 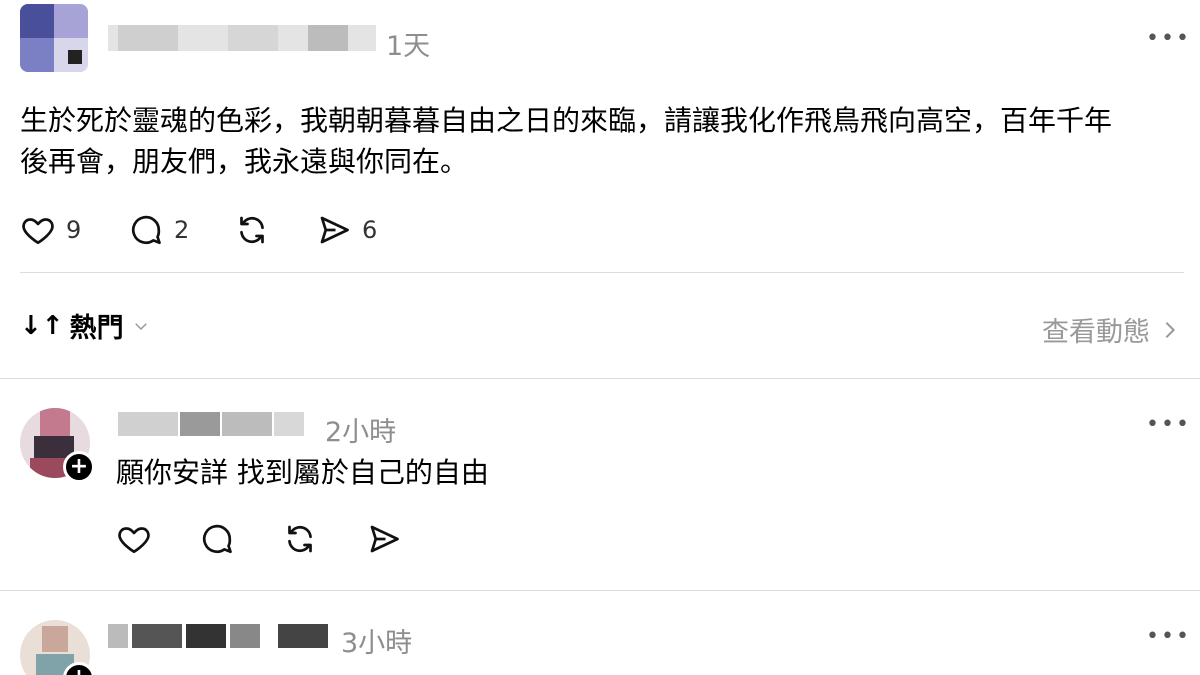 I want to click on reply-username-blurred, so click(x=213, y=424).